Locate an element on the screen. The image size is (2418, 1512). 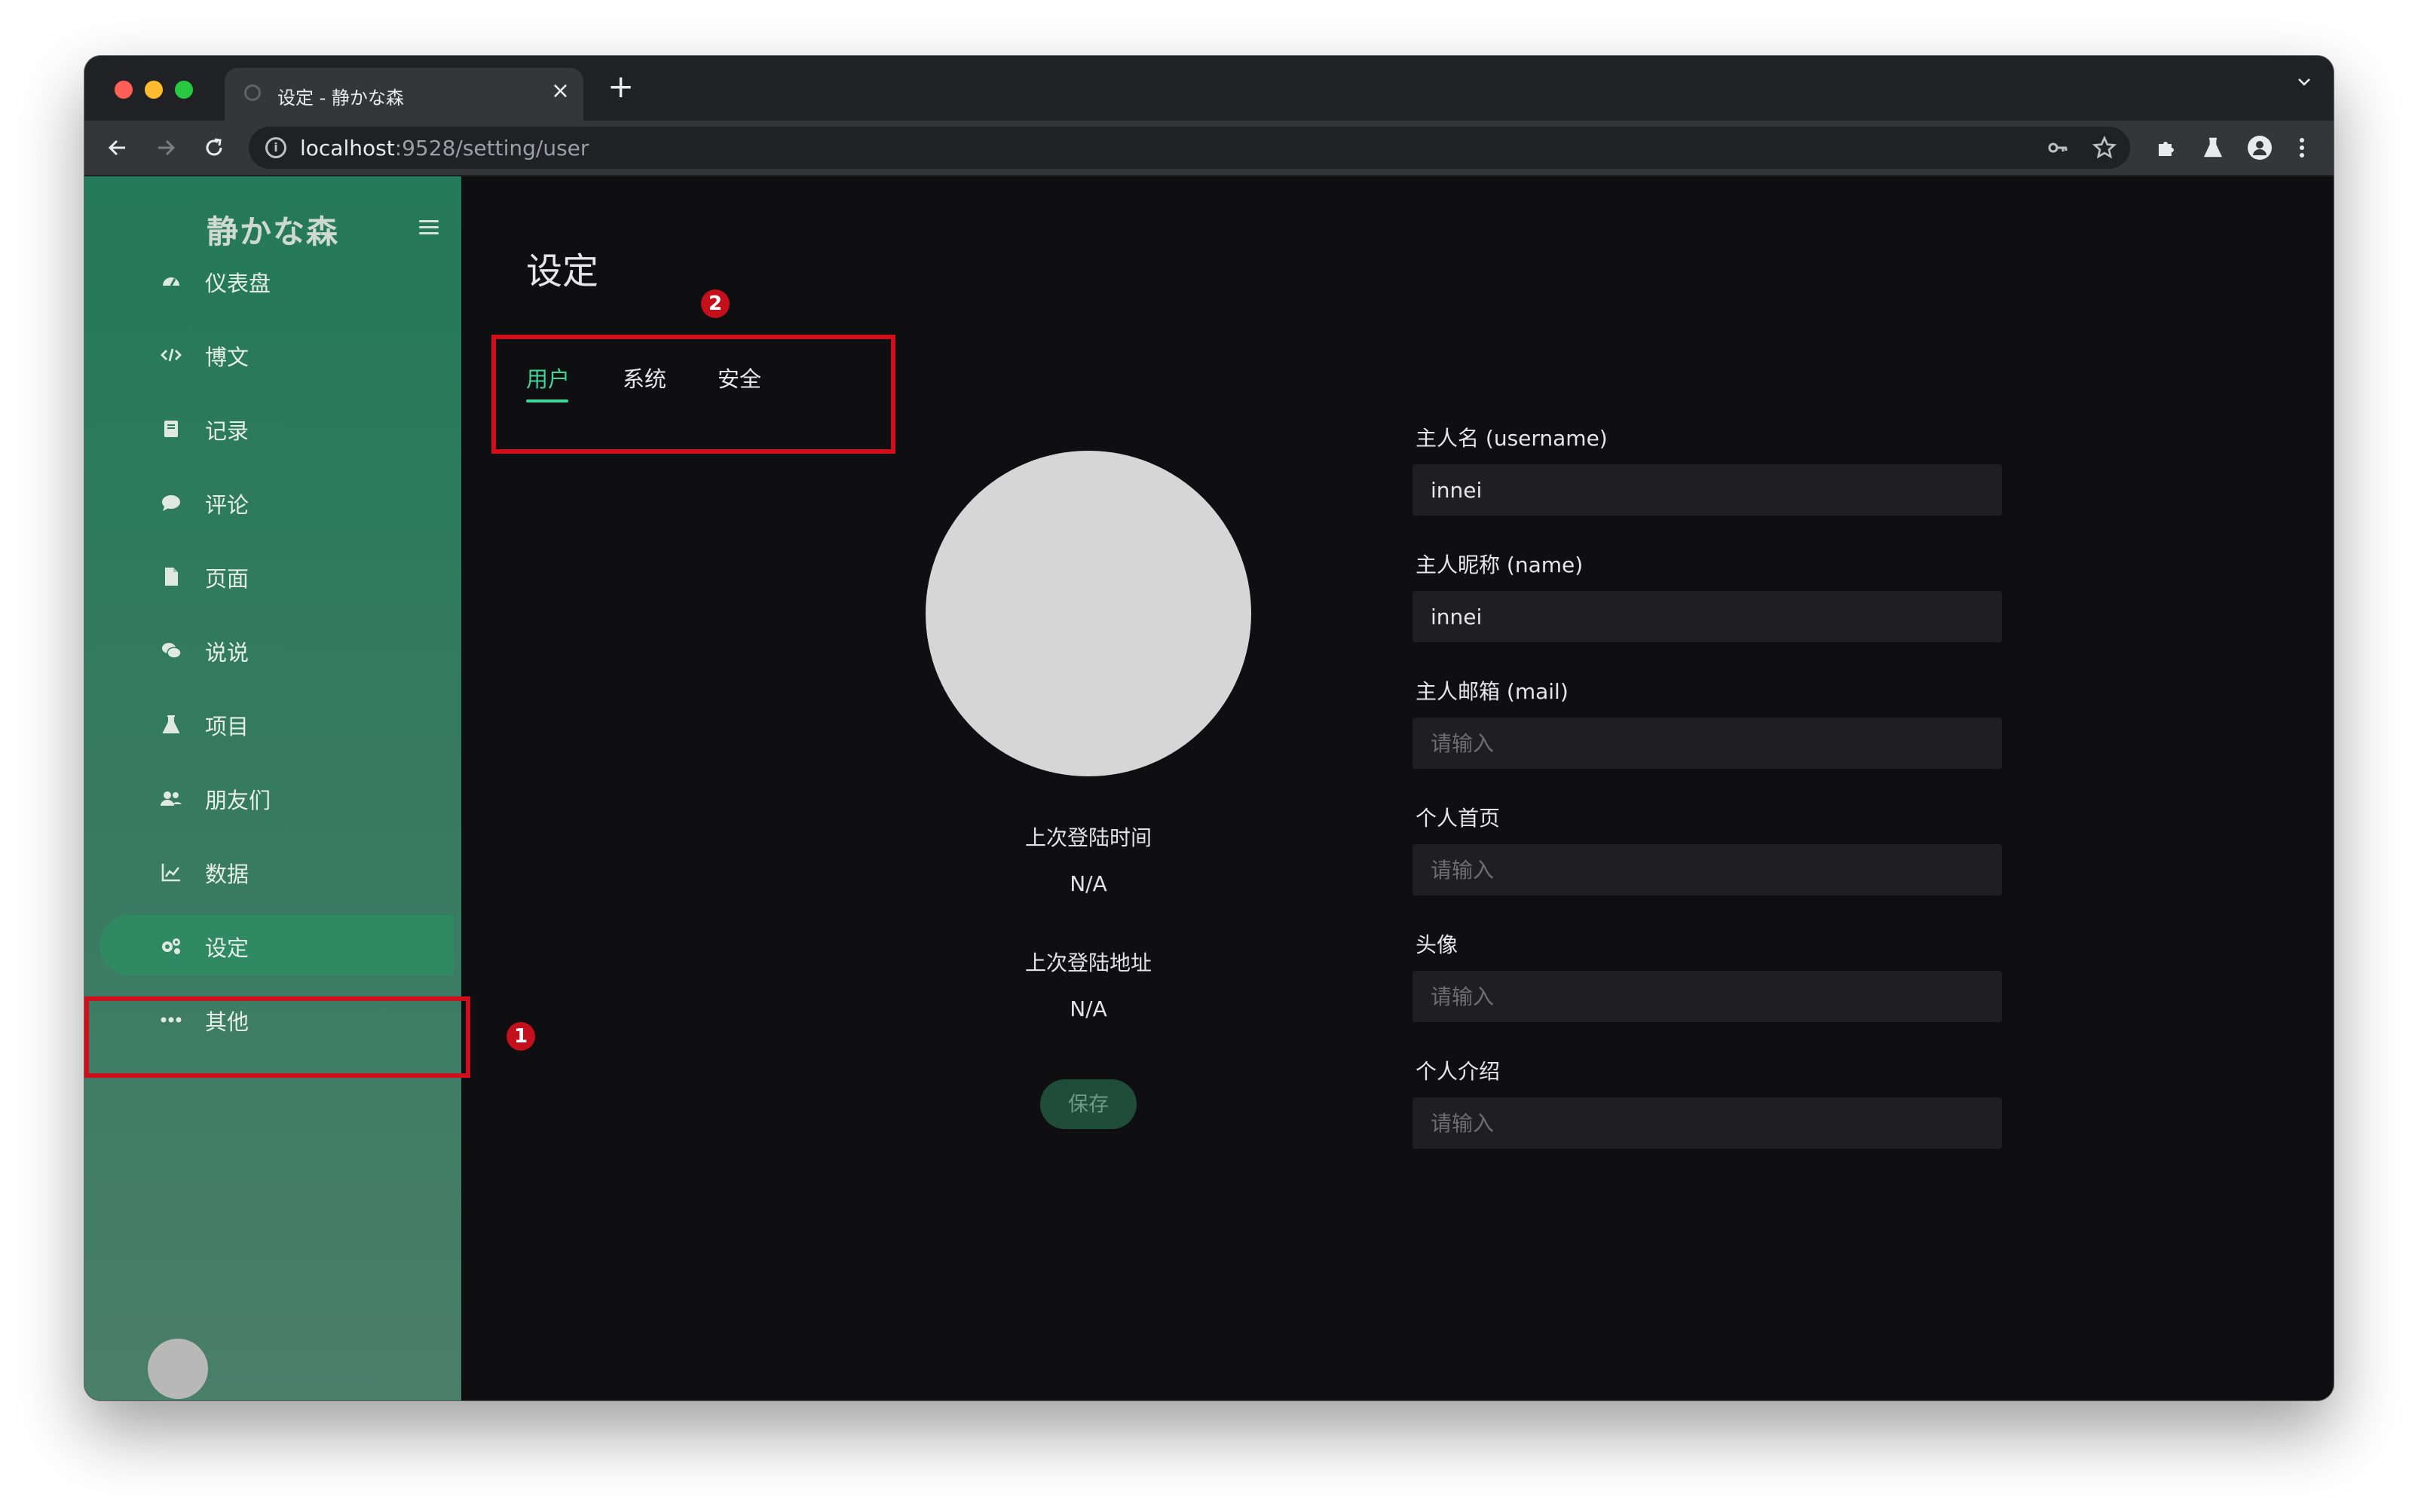
username-input is located at coordinates (1708, 490).